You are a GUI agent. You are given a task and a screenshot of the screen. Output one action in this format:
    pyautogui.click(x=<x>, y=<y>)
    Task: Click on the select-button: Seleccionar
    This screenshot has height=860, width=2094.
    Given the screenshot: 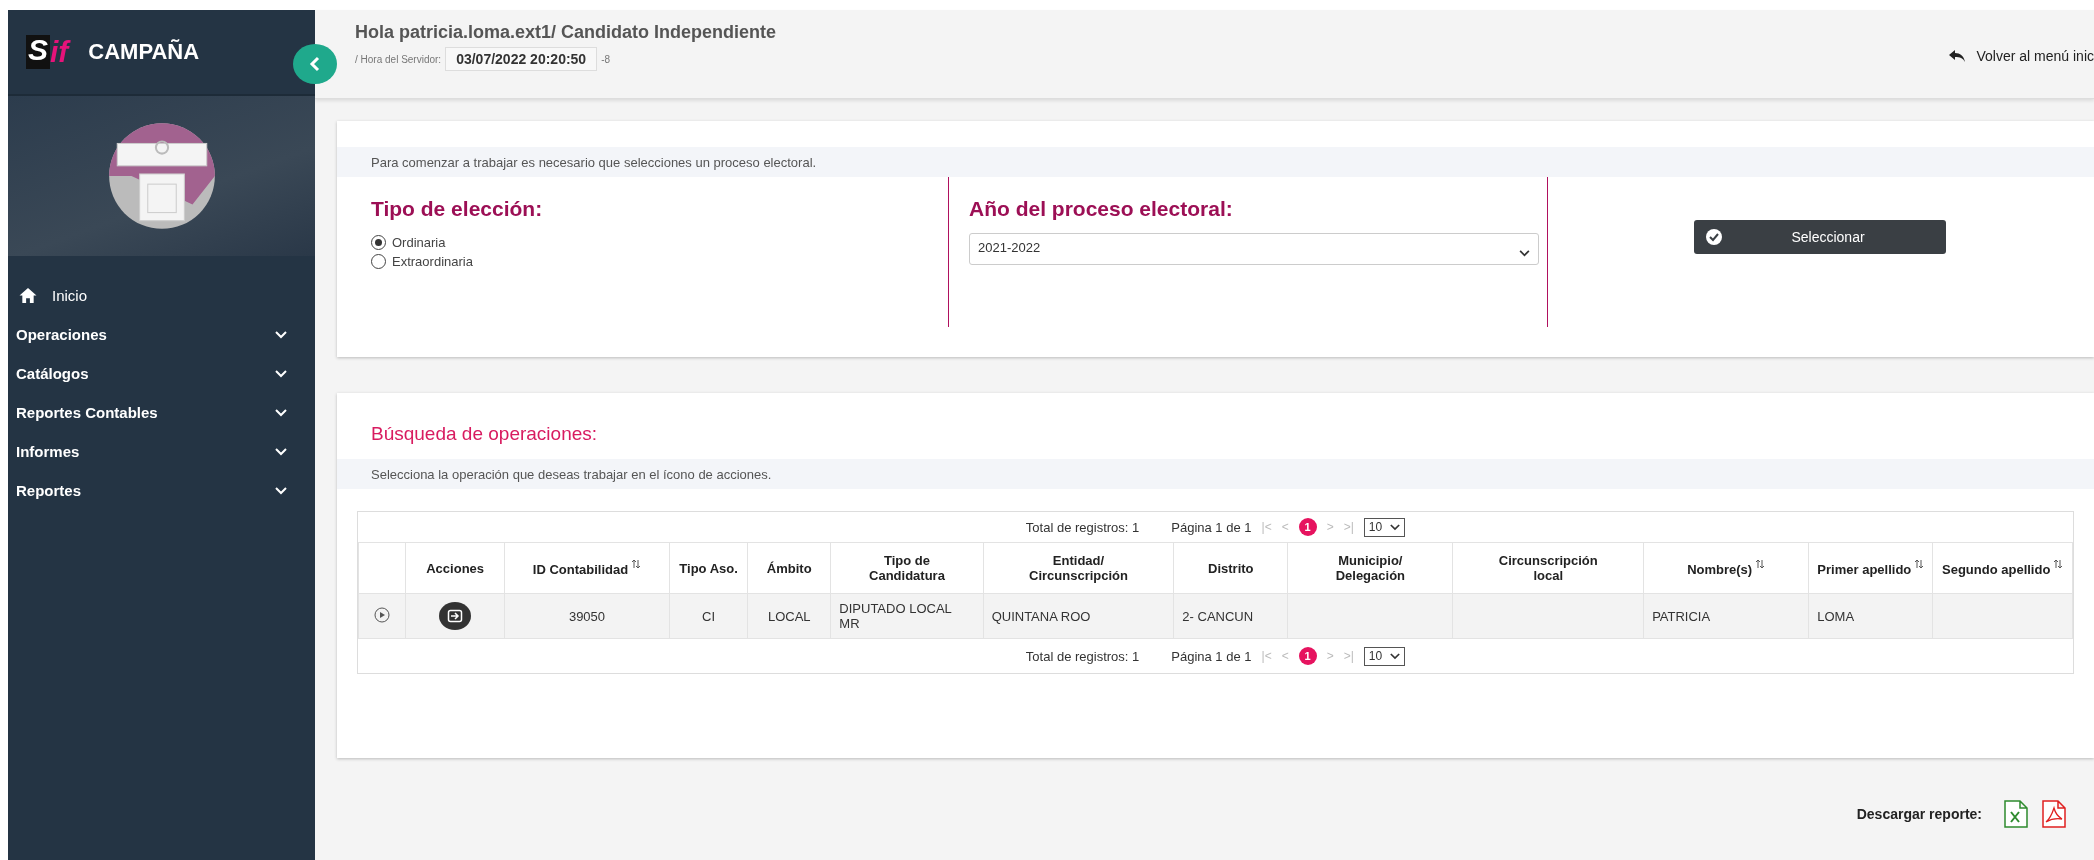 What is the action you would take?
    pyautogui.click(x=1820, y=237)
    